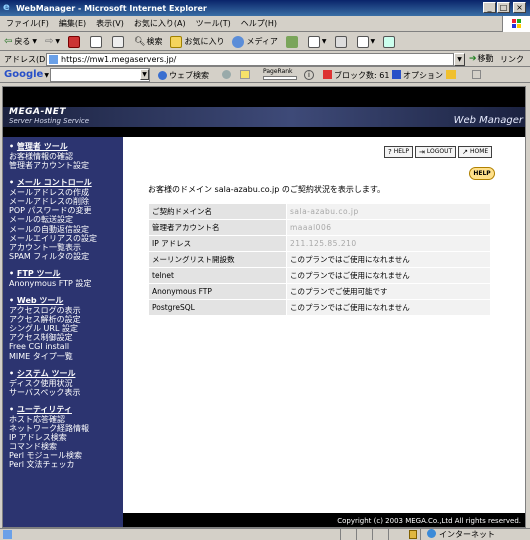 This screenshot has height=540, width=530. Describe the element at coordinates (280, 74) in the screenshot. I see `pagerank-indicator: PageRank` at that location.